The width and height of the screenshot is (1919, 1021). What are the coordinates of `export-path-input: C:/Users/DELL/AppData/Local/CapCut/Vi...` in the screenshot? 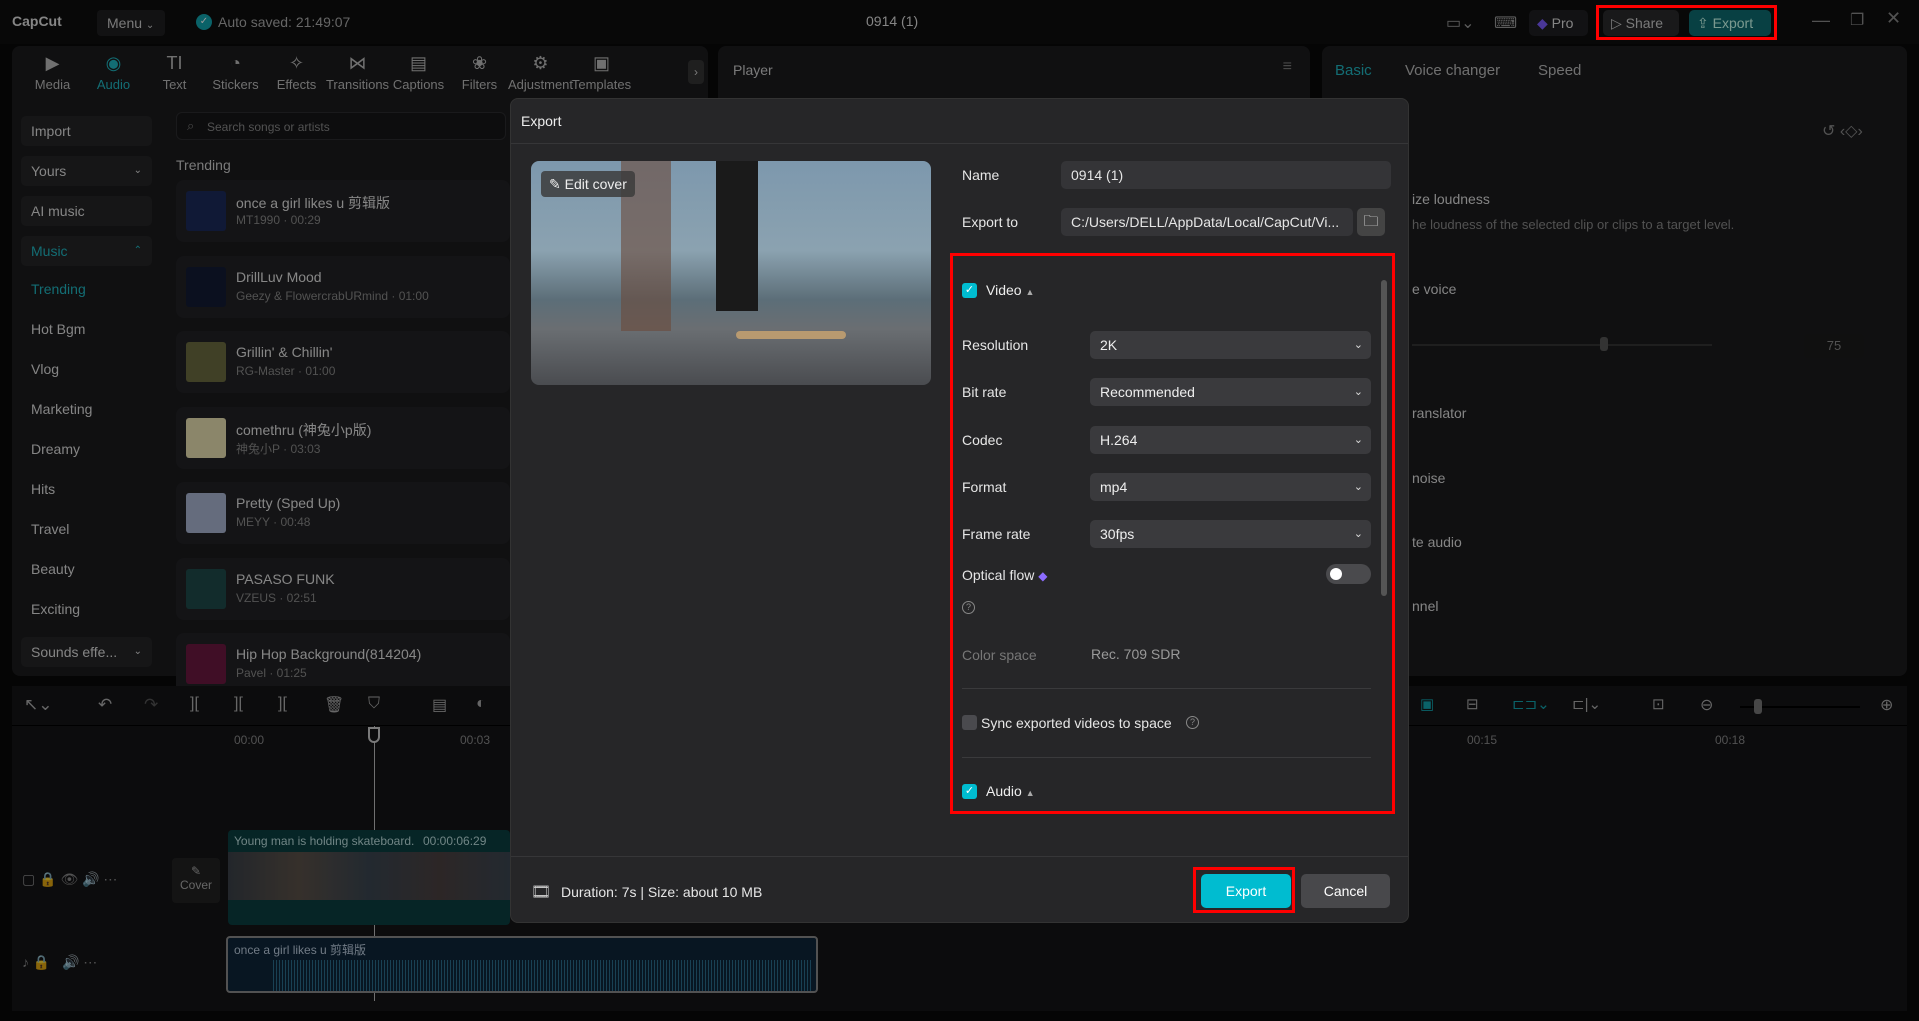 It's located at (1207, 222).